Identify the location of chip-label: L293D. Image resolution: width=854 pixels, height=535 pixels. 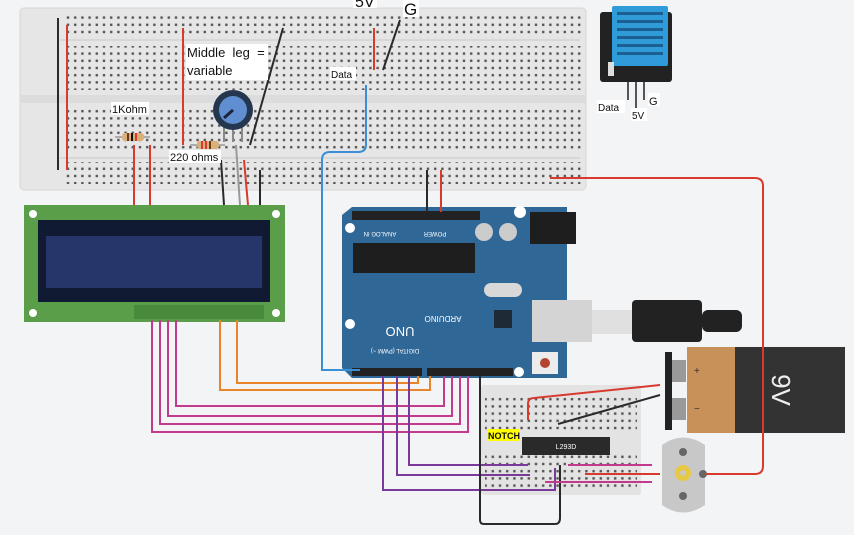
(566, 447).